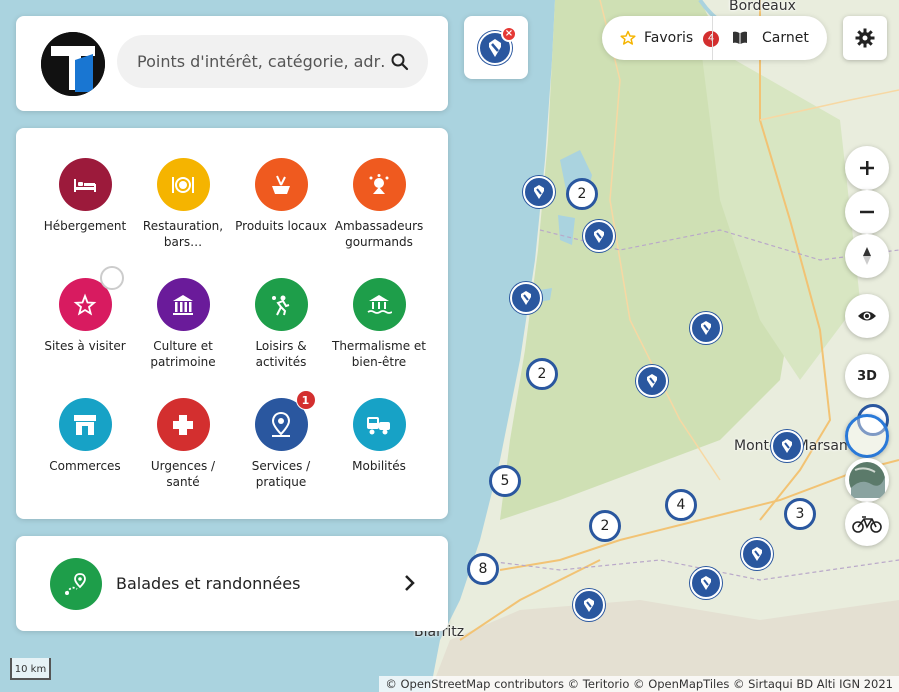 This screenshot has height=692, width=899. I want to click on gear-icon, so click(865, 38).